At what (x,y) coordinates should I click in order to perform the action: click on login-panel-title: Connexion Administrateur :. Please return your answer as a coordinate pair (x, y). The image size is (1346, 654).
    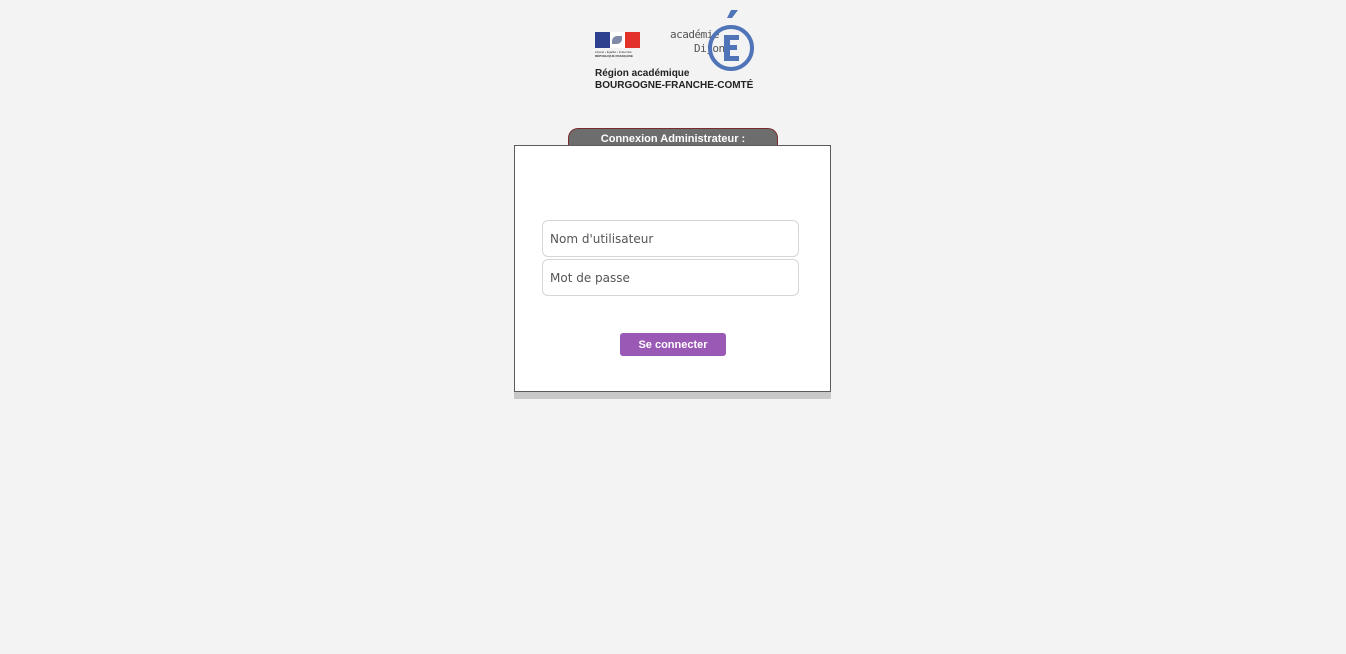
    Looking at the image, I should click on (673, 137).